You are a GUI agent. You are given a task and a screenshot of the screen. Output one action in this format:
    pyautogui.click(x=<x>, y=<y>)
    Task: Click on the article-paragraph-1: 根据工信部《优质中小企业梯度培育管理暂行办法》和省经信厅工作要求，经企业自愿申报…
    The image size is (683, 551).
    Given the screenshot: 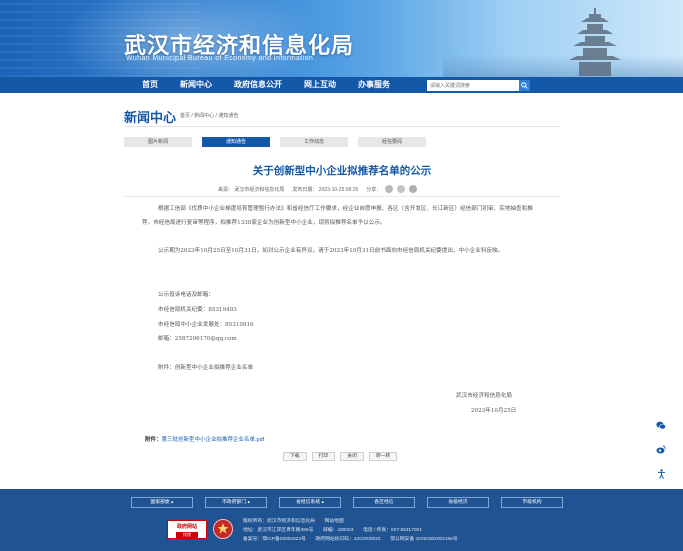 What is the action you would take?
    pyautogui.click(x=337, y=216)
    